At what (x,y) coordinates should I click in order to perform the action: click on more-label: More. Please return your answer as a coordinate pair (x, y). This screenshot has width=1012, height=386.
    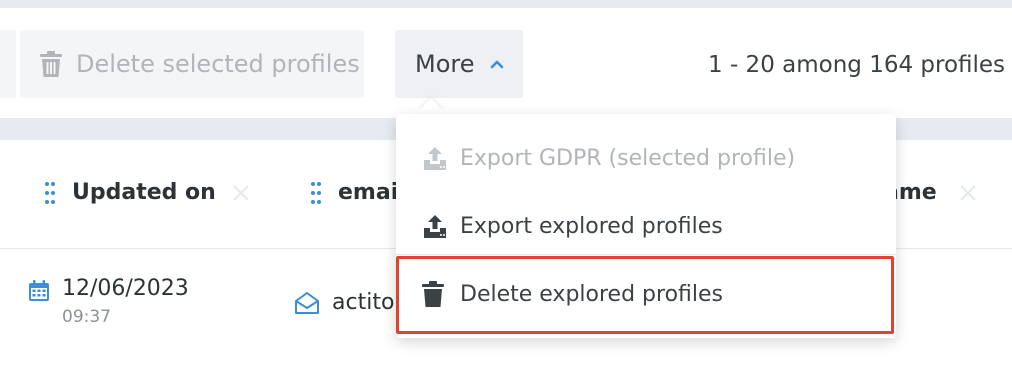
    Looking at the image, I should click on (445, 64).